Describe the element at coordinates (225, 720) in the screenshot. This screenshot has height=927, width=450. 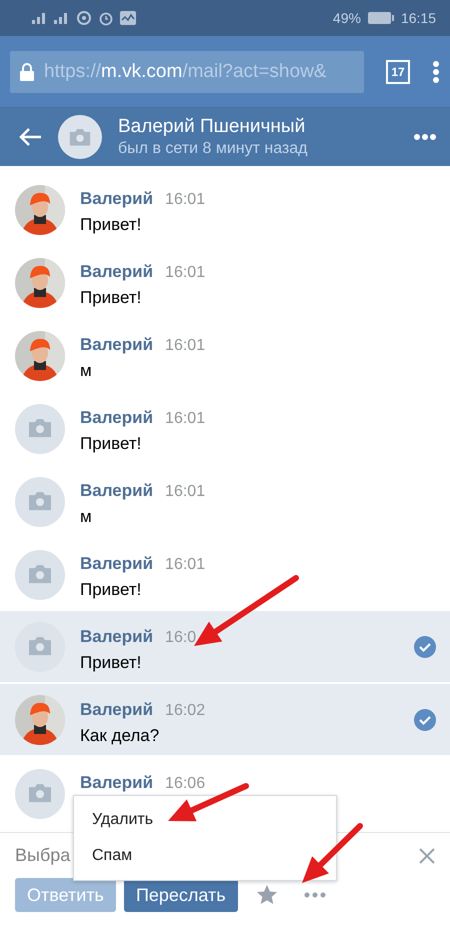
I see `message-row: Валерий 16:02 Как дела?` at that location.